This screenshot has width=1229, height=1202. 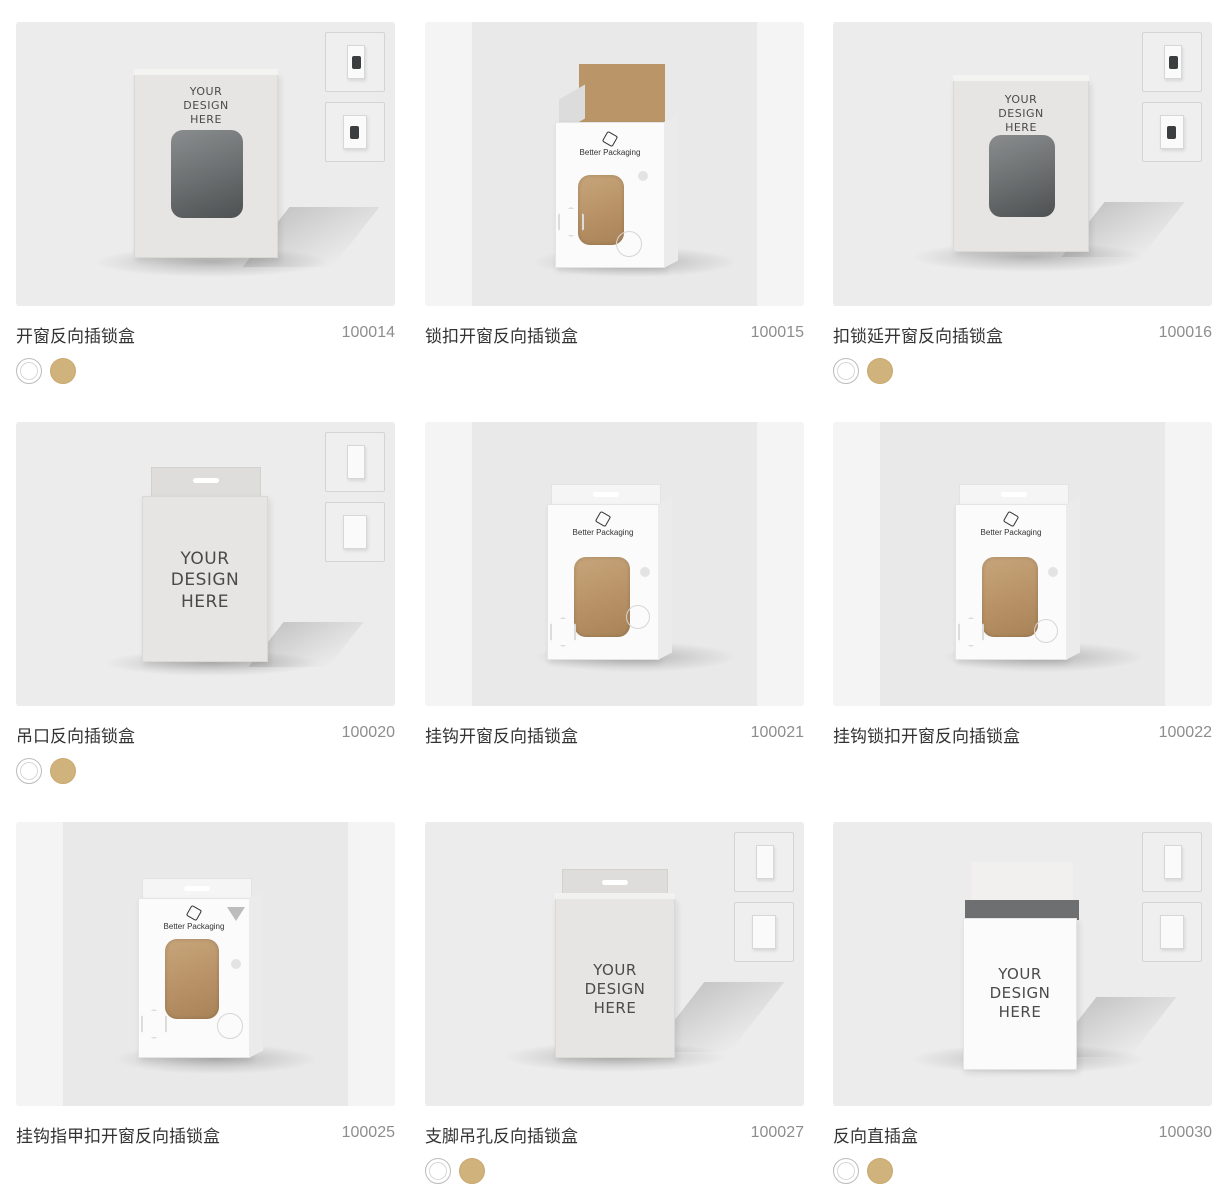 I want to click on product-code: 100016, so click(x=1185, y=332).